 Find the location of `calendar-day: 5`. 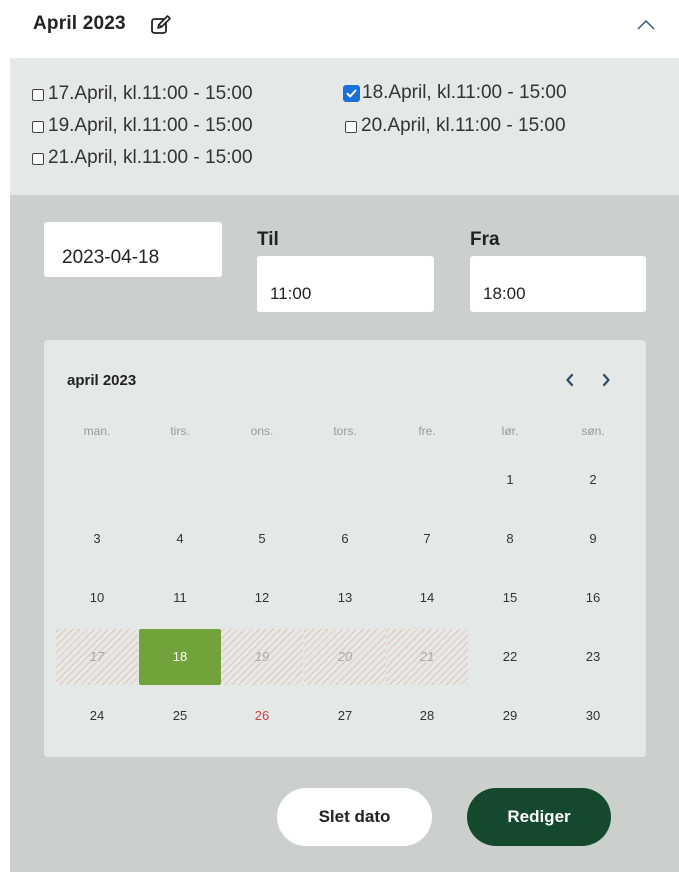

calendar-day: 5 is located at coordinates (262, 539).